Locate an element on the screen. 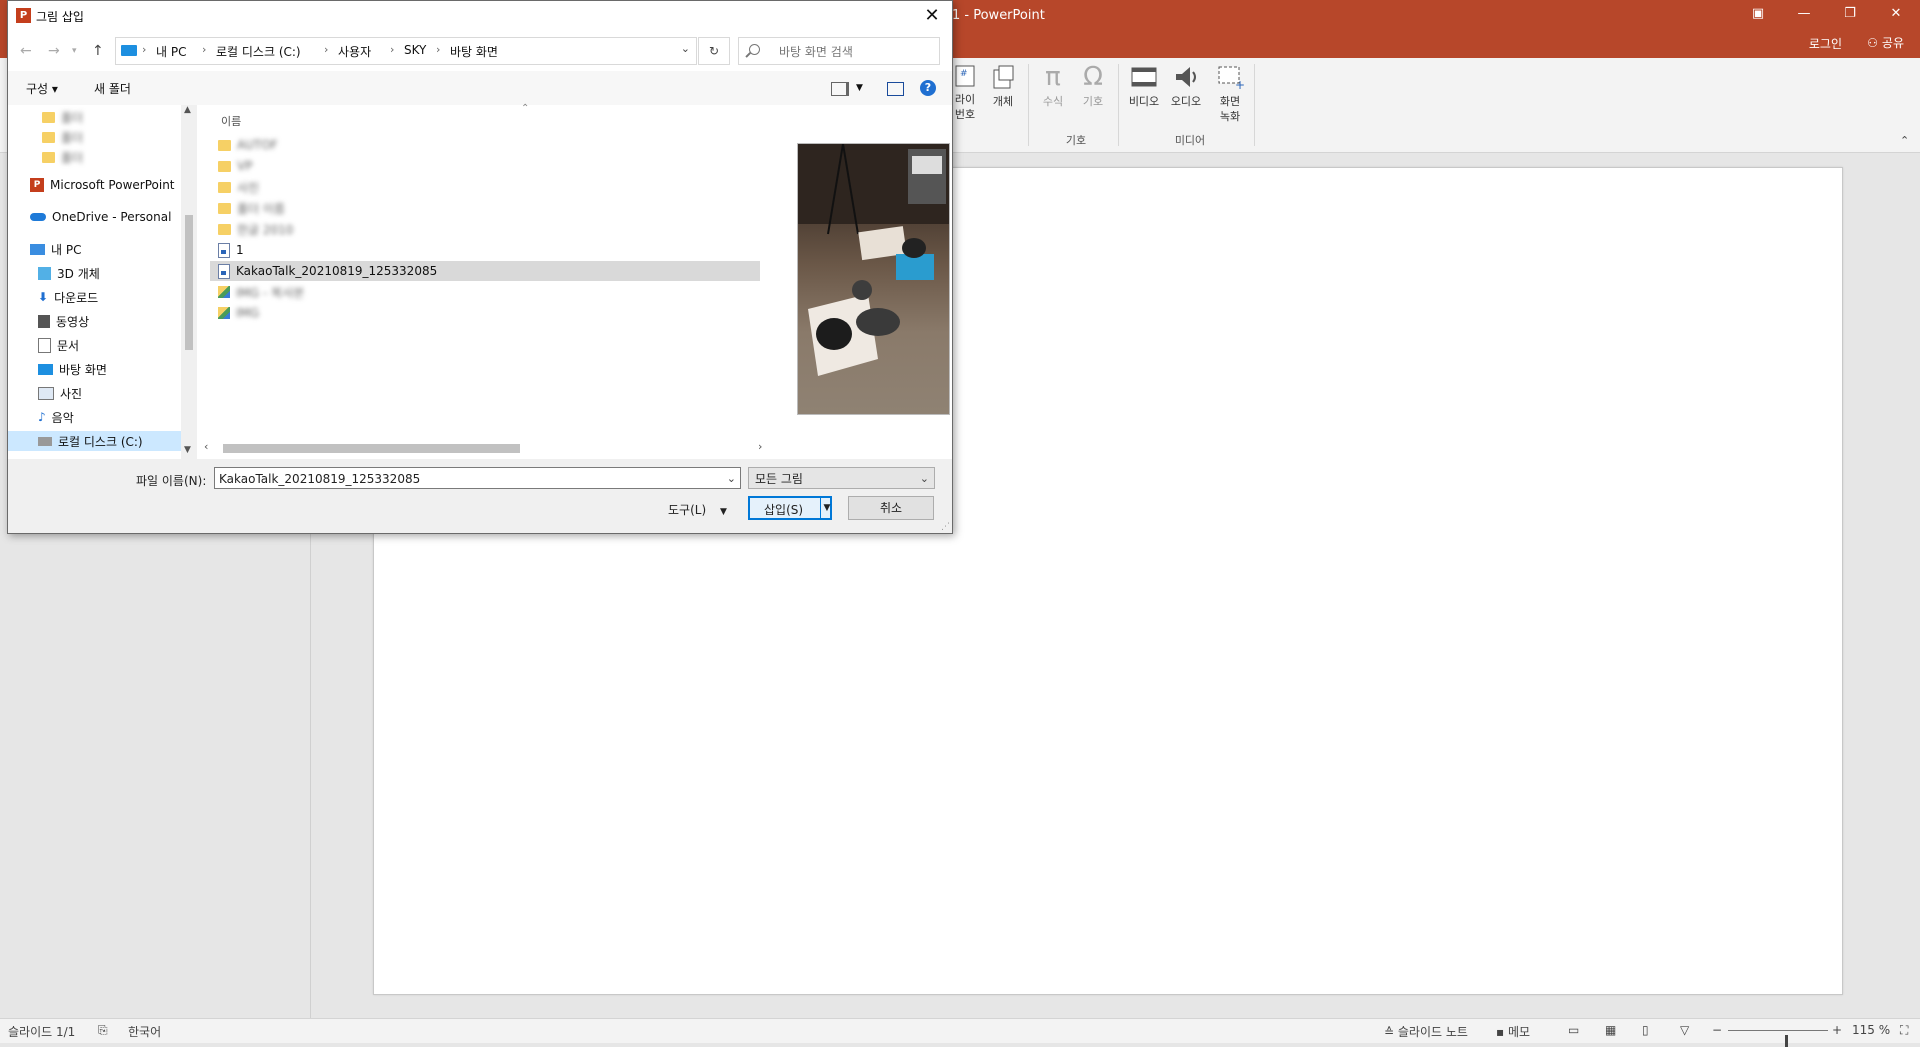 This screenshot has width=1920, height=1047. breadcrumb-desktop: 바탕 화면 is located at coordinates (474, 51).